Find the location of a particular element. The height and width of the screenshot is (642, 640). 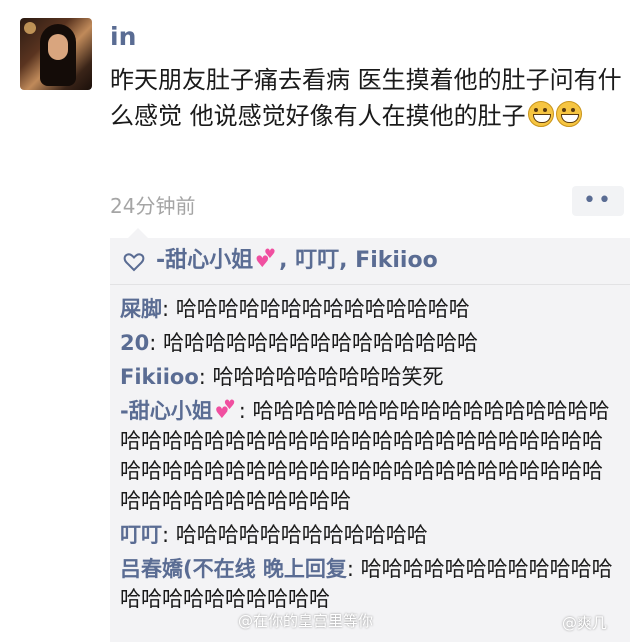

likes-row: -甜心小姐 ♥ ♥, 叮叮, Fikiioo is located at coordinates (370, 261).